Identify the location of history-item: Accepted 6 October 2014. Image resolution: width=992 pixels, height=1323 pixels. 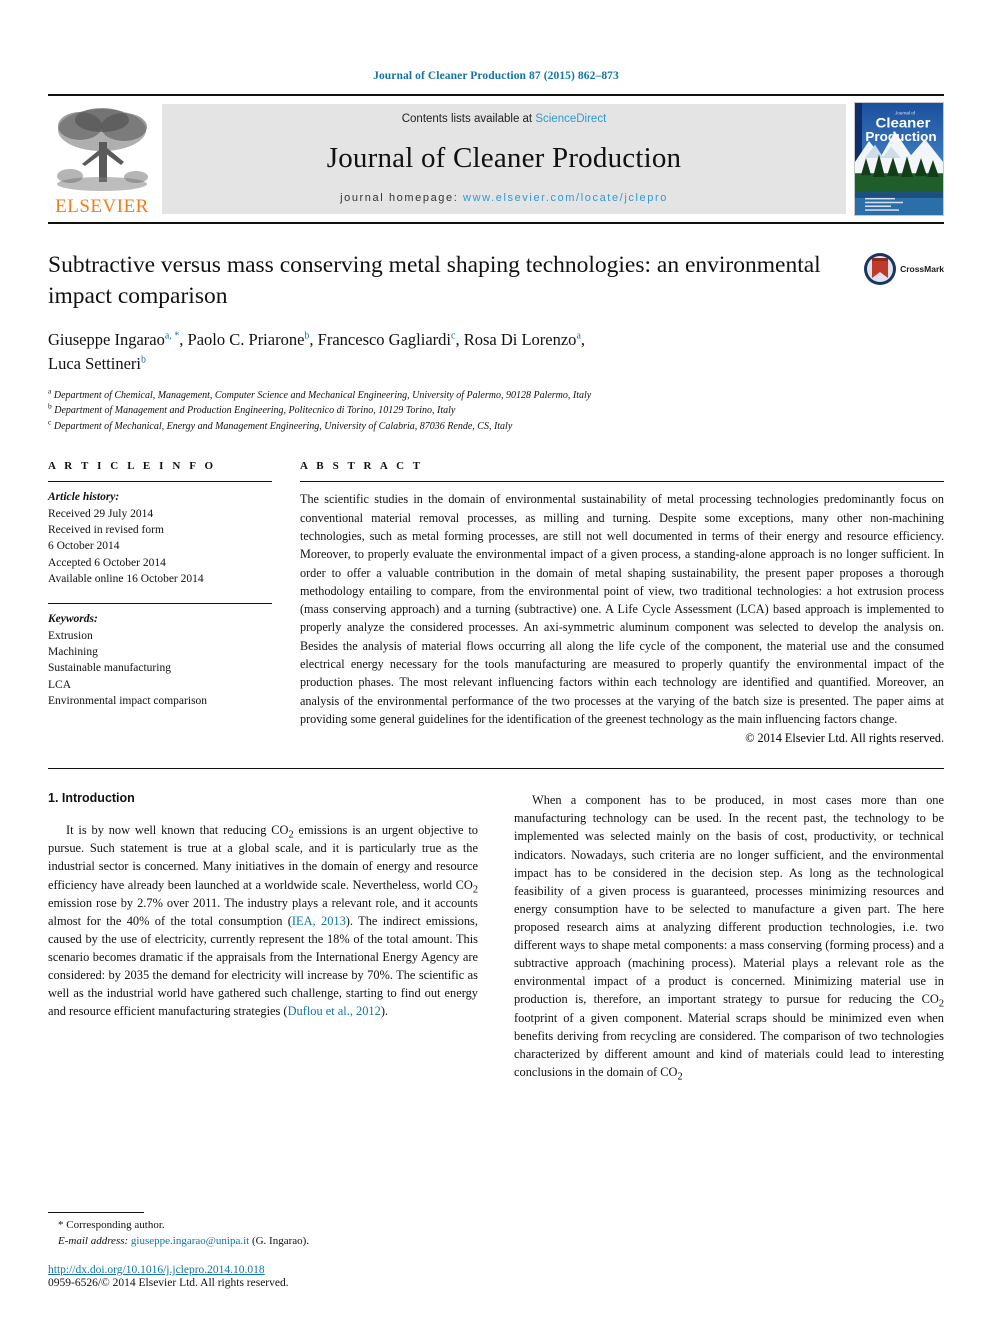
(107, 562).